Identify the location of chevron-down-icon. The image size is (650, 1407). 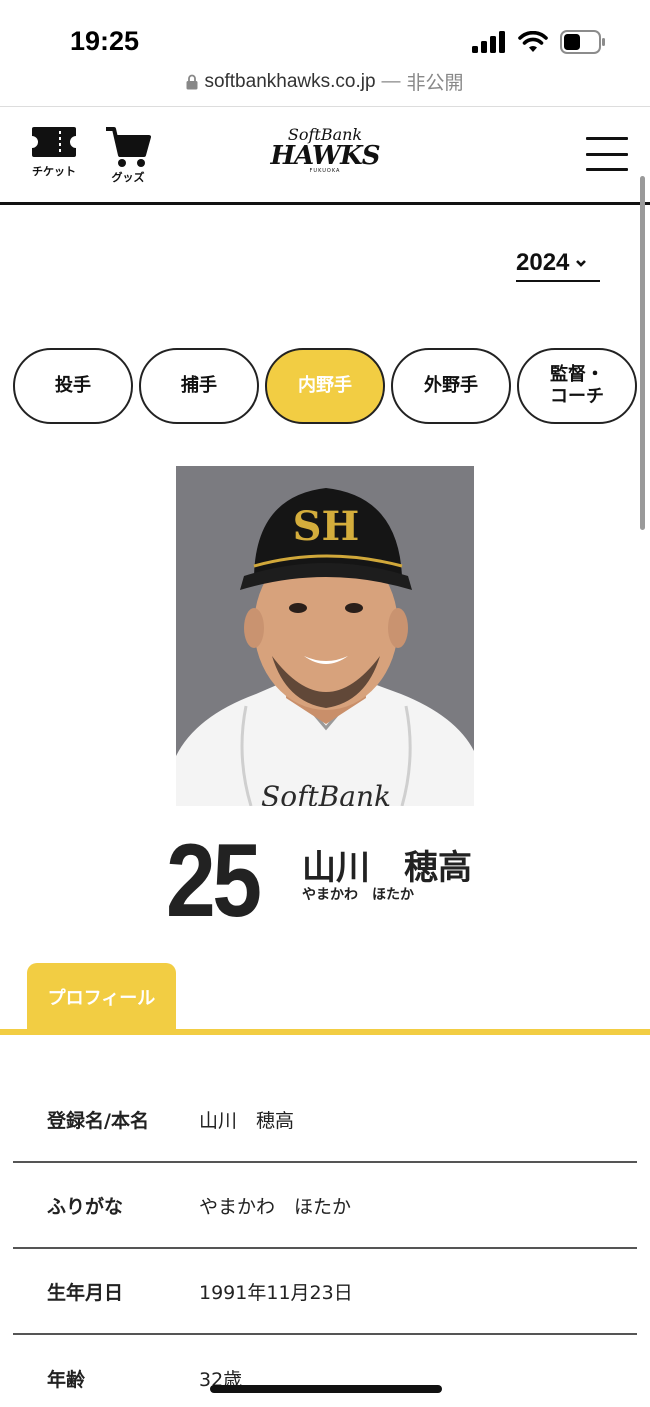
(581, 263).